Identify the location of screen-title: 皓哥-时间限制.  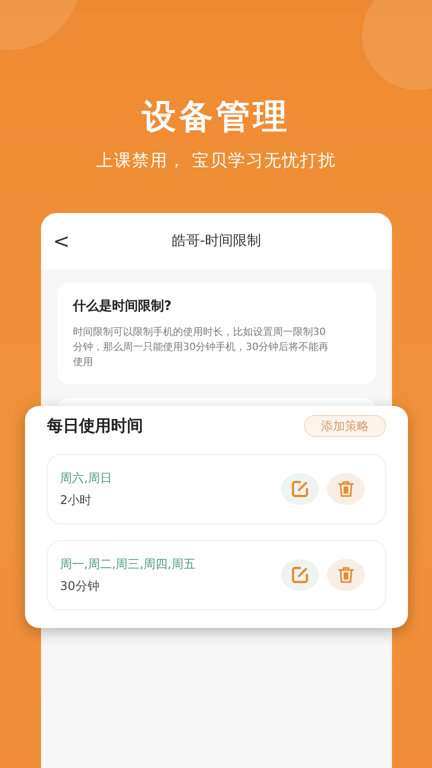
(217, 241).